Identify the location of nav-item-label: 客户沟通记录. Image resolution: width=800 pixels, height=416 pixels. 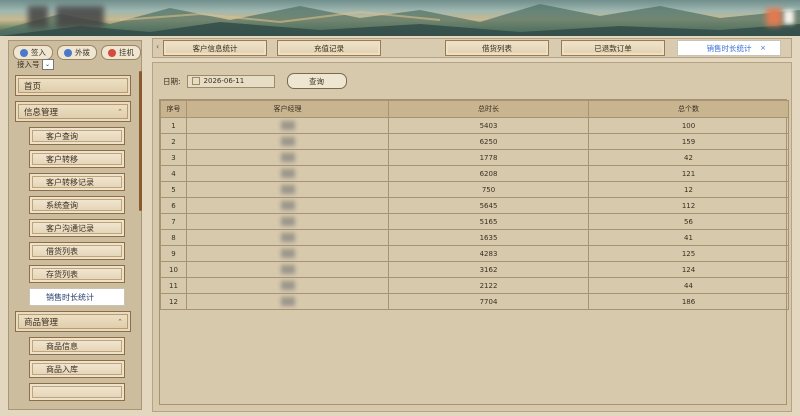
(70, 228).